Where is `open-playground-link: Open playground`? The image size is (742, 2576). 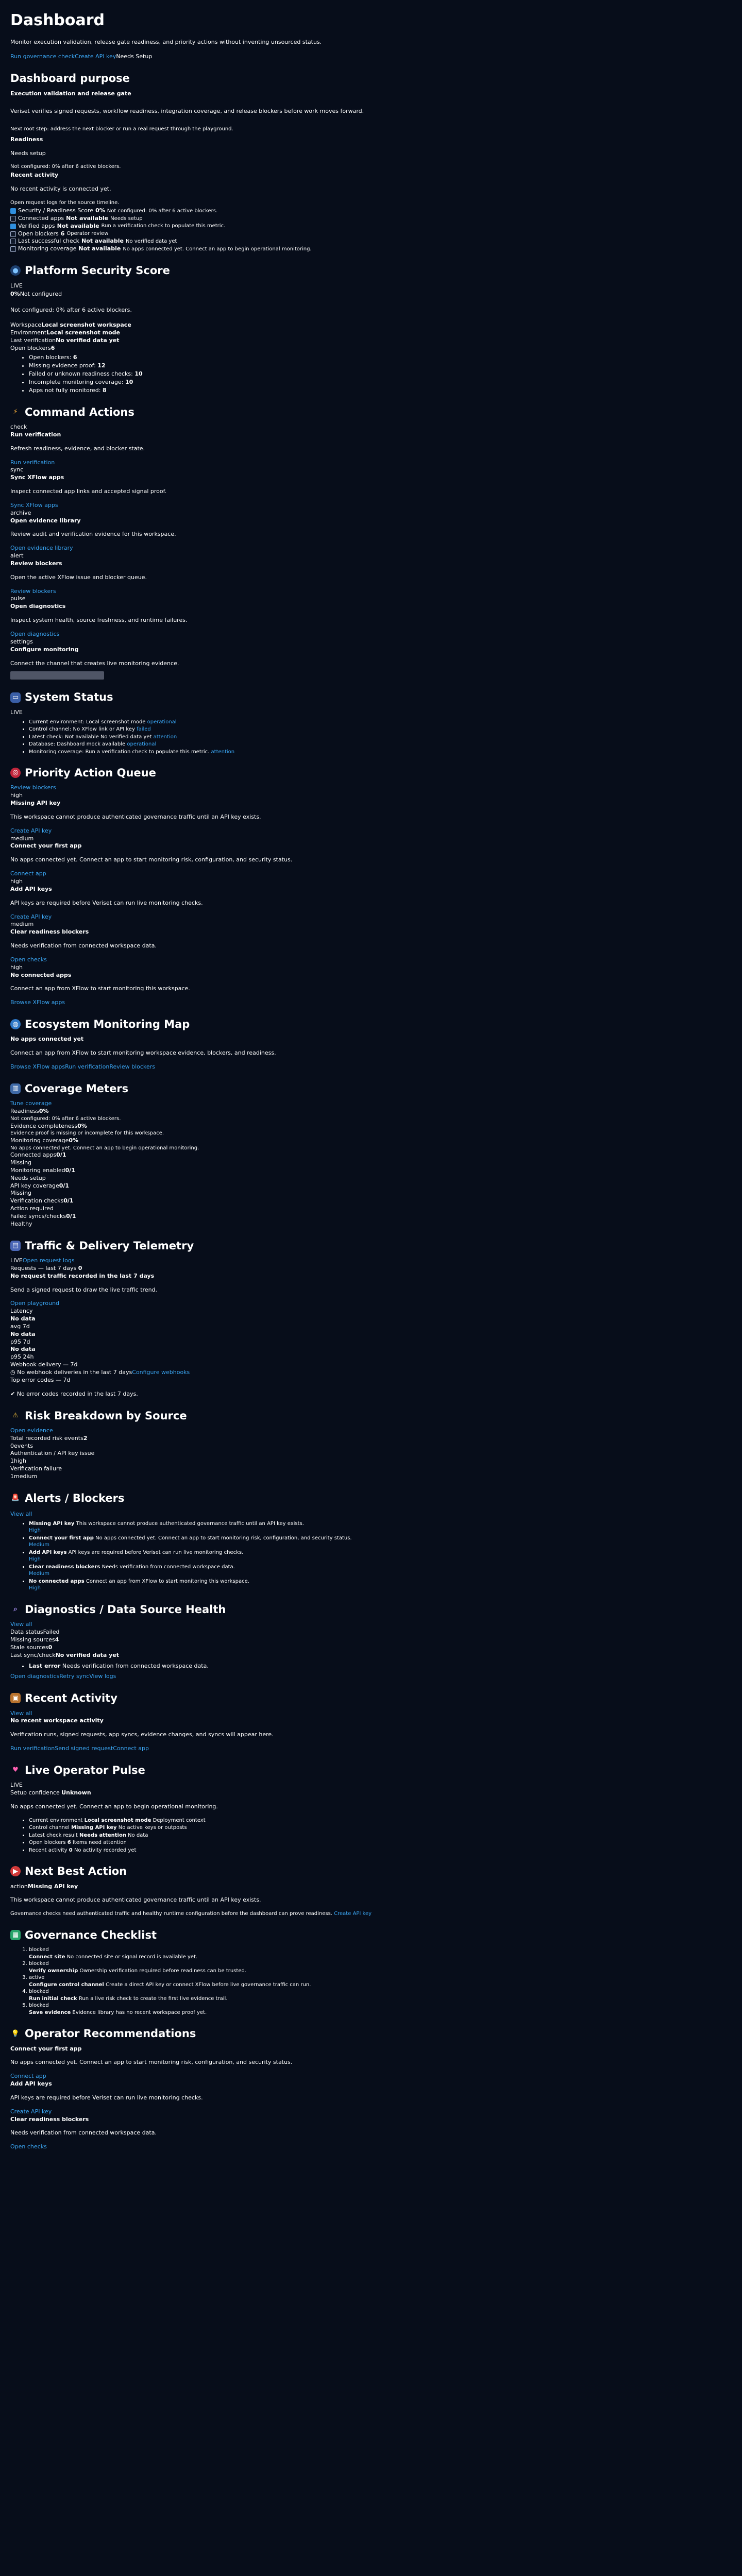 open-playground-link: Open playground is located at coordinates (34, 1303).